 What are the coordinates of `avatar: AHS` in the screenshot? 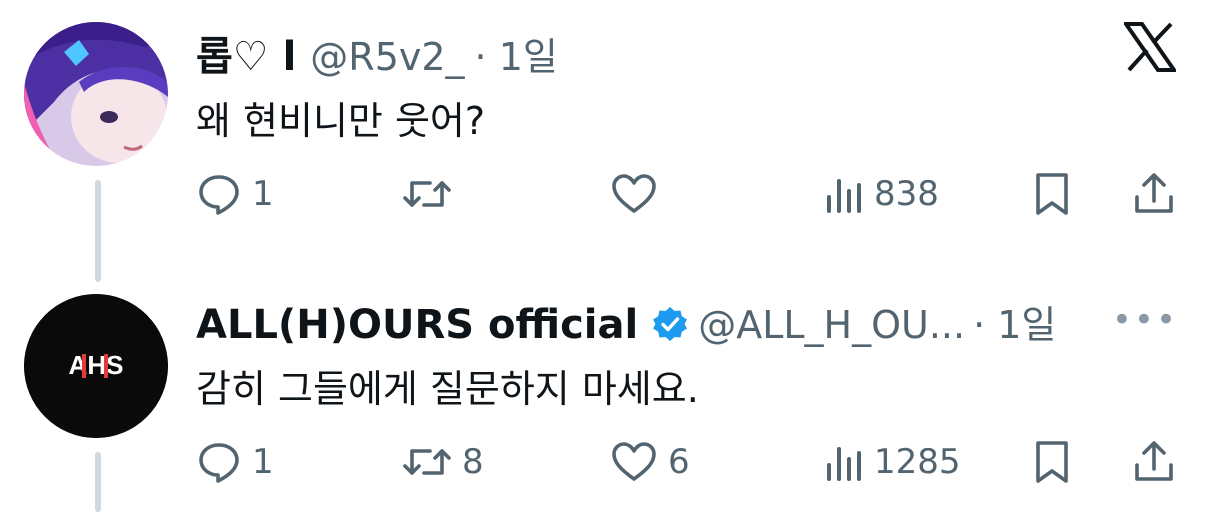 It's located at (96, 366).